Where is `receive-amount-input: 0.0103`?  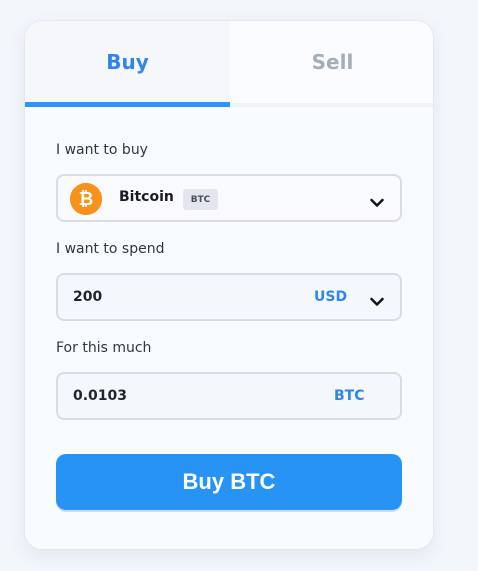 receive-amount-input: 0.0103 is located at coordinates (100, 396).